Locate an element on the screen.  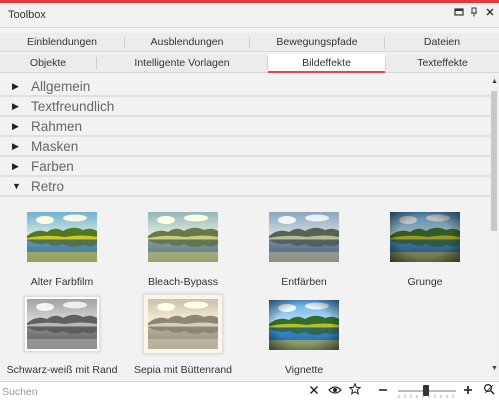
group-farben: ▶ Farben is located at coordinates (245, 167).